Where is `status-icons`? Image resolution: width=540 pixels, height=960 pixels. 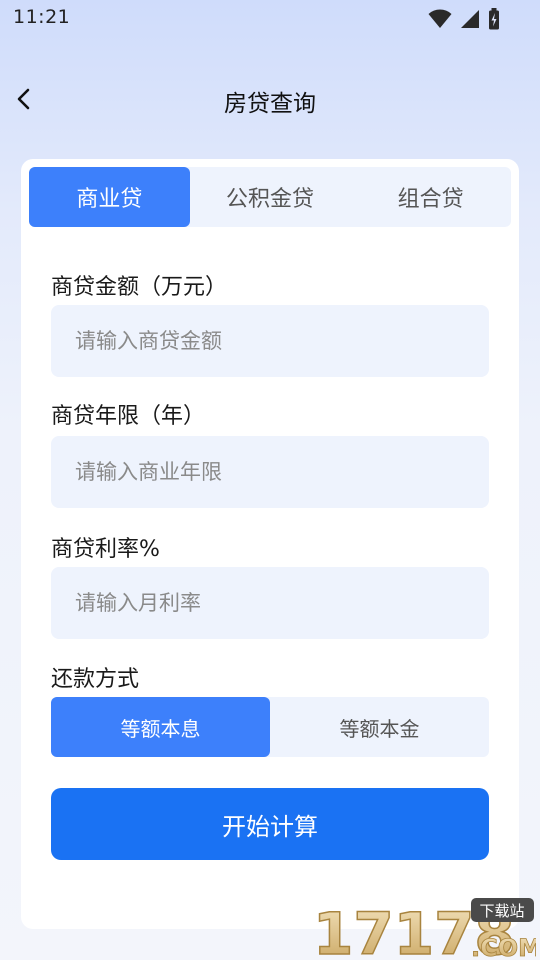
status-icons is located at coordinates (464, 19).